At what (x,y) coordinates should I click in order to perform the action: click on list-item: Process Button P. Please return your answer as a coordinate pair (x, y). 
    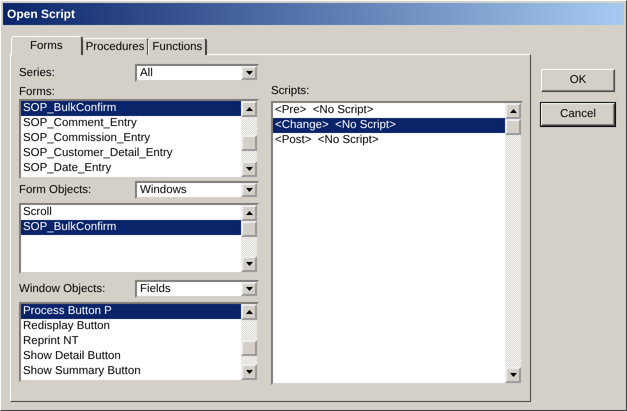
    Looking at the image, I should click on (131, 311).